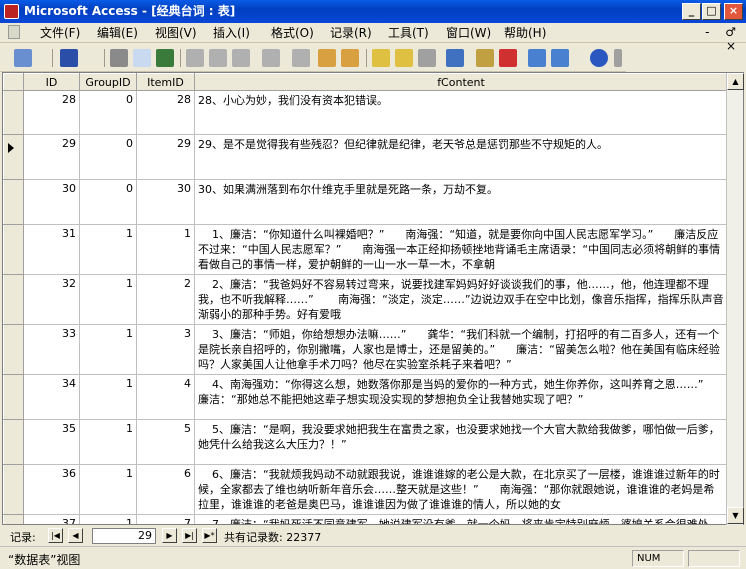 This screenshot has height=569, width=746. I want to click on cell-id: 29, so click(51, 157).